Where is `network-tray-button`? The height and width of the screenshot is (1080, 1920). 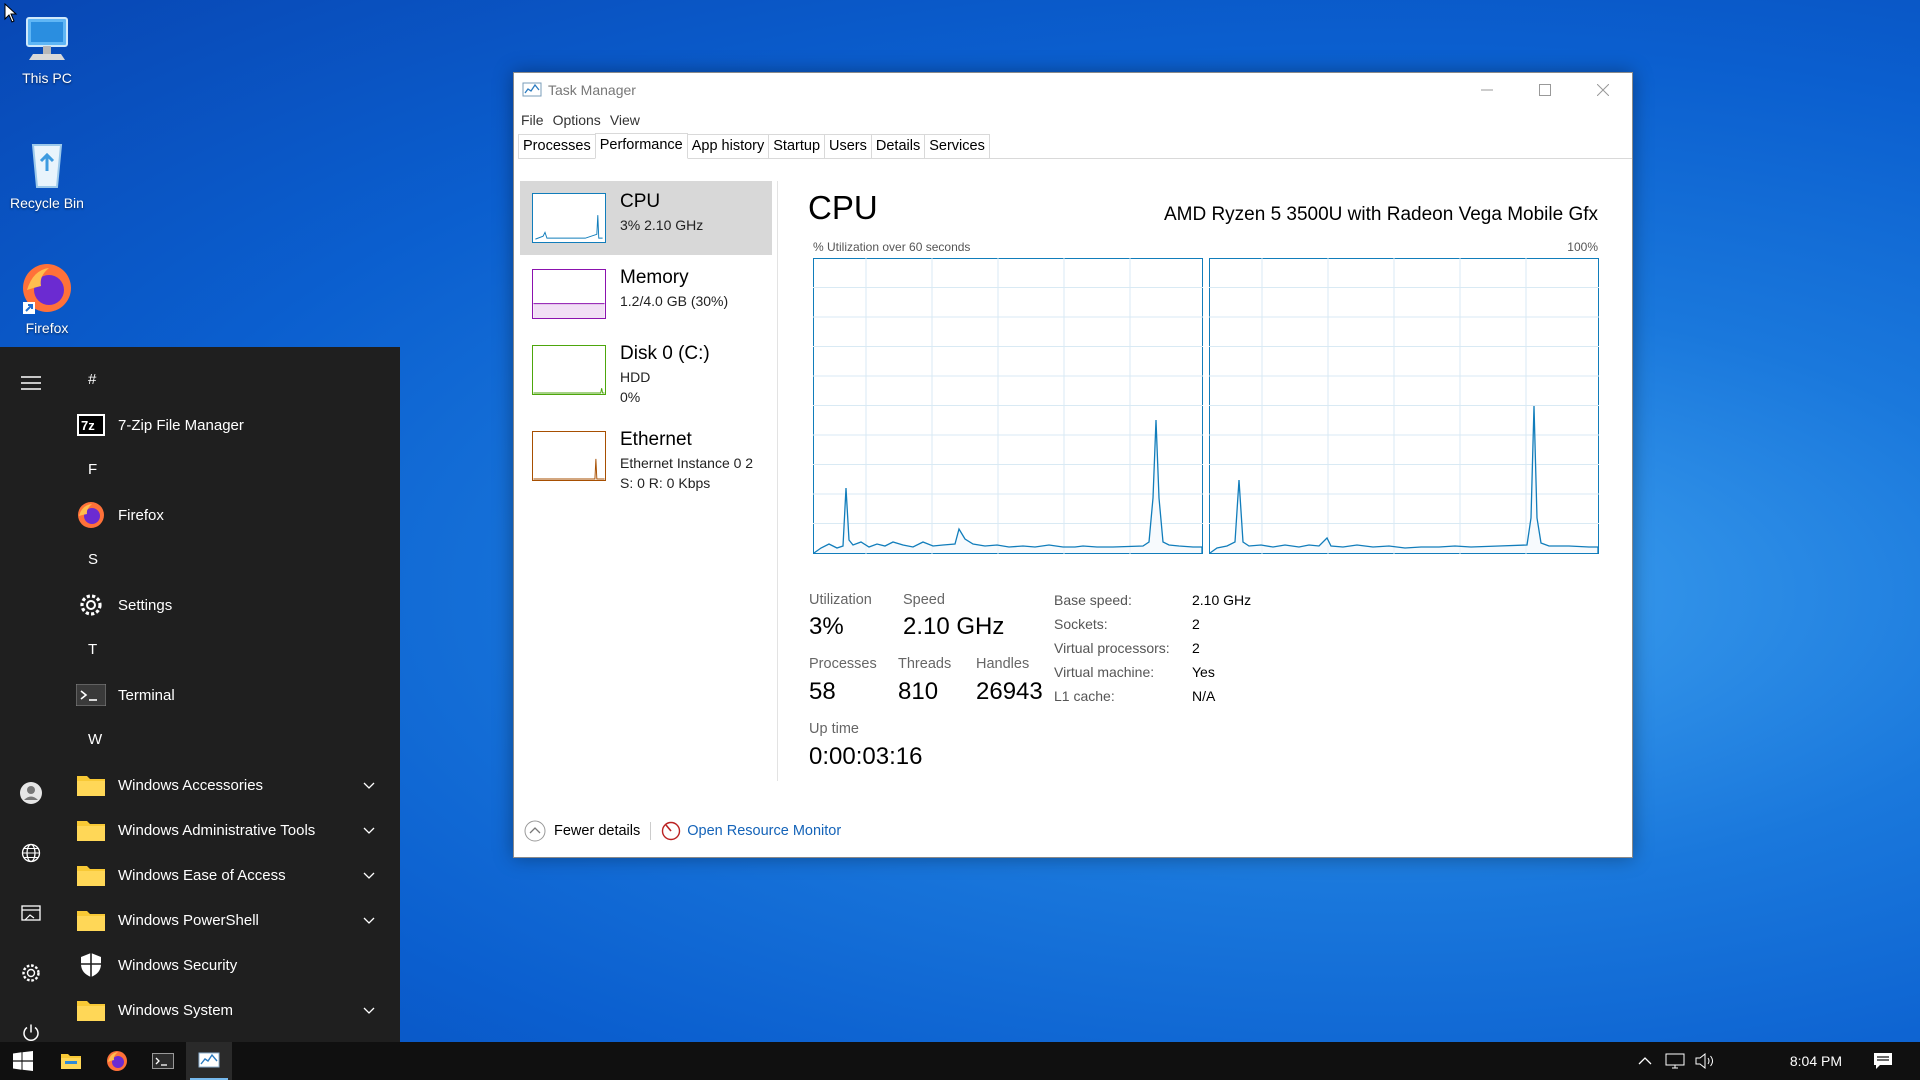
network-tray-button is located at coordinates (1675, 1061).